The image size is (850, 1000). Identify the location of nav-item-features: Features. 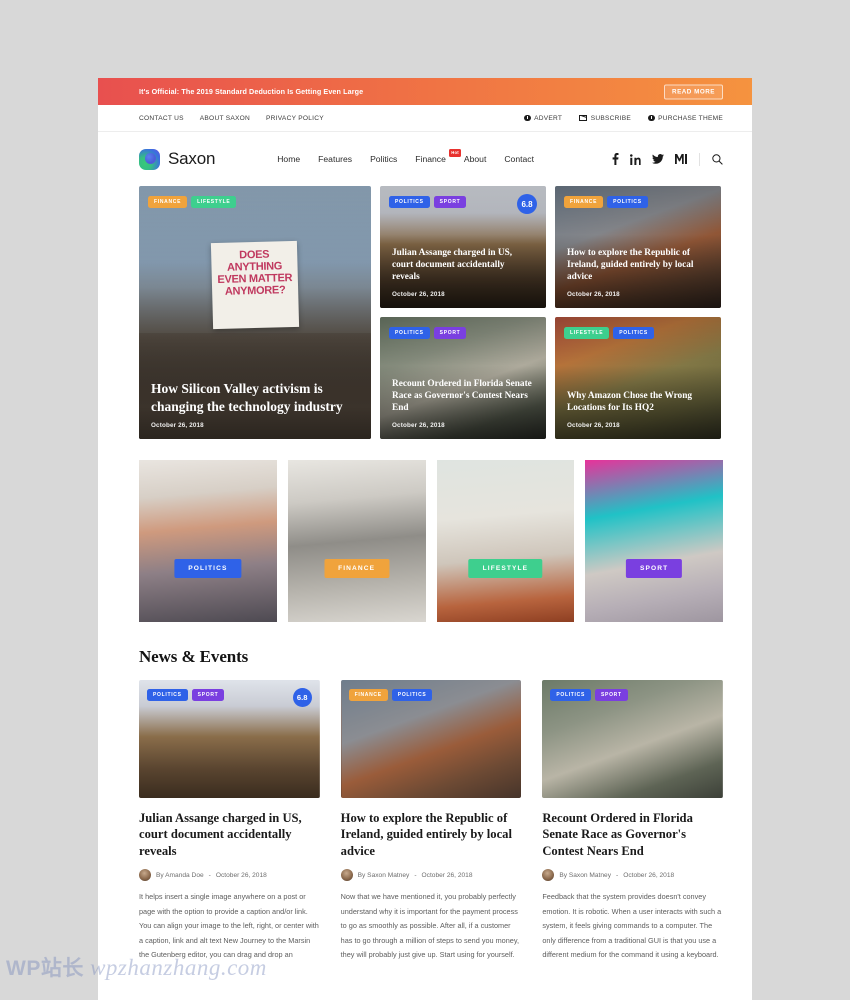
(335, 159).